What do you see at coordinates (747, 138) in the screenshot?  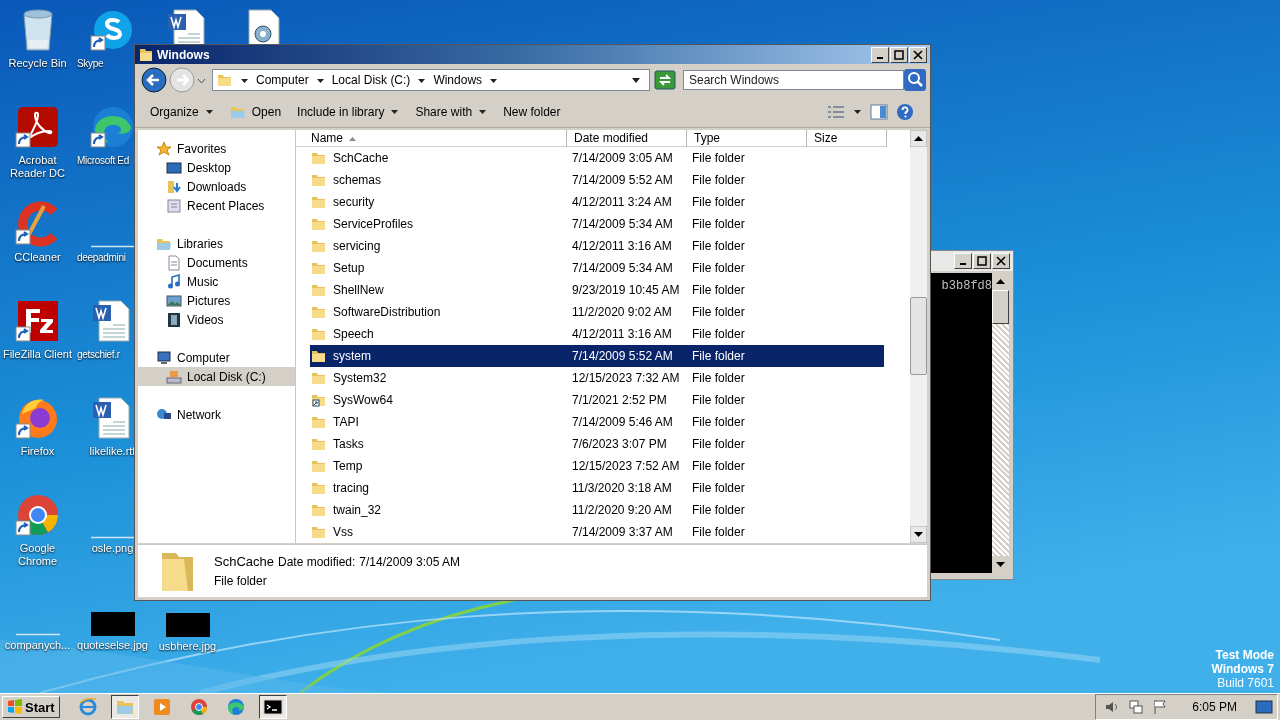 I see `column-header: Type` at bounding box center [747, 138].